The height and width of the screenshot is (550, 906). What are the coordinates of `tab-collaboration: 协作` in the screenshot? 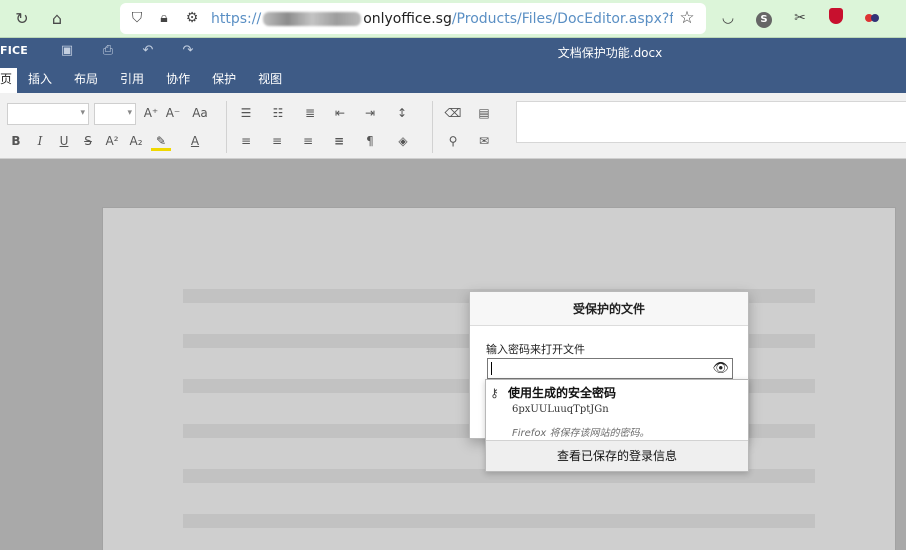 It's located at (178, 80).